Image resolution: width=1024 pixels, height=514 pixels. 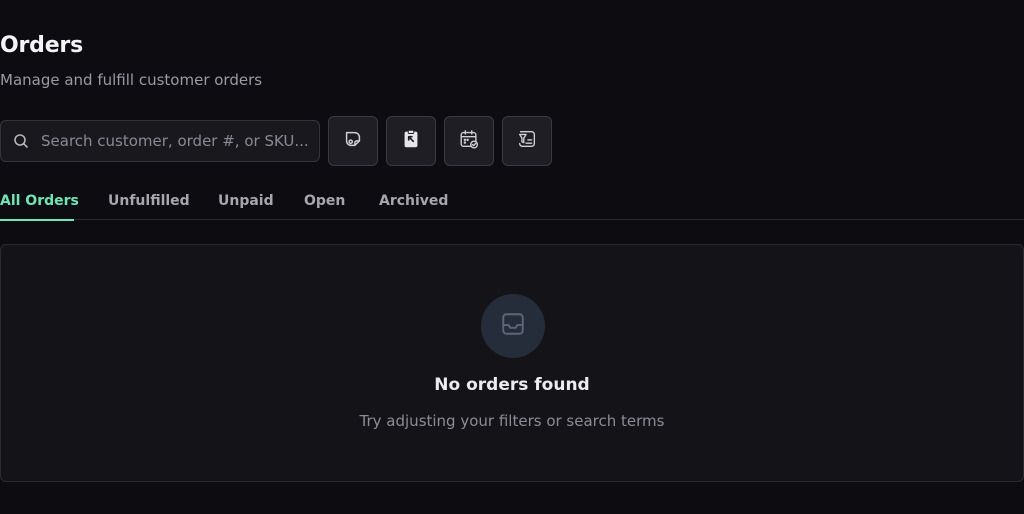 I want to click on clipboard-button, so click(x=411, y=141).